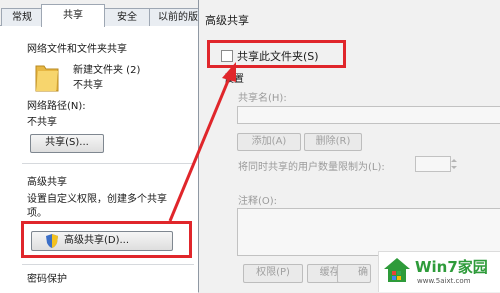 This screenshot has height=293, width=500. I want to click on tab-sharing: 共享, so click(73, 15).